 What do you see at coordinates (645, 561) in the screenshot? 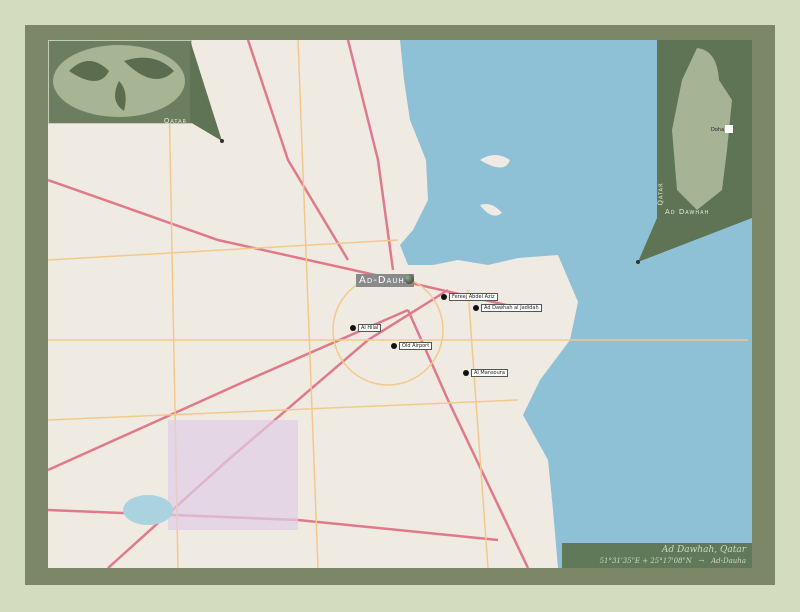
I see `coords-text: 51°31'35"E + 25°17'08"N` at bounding box center [645, 561].